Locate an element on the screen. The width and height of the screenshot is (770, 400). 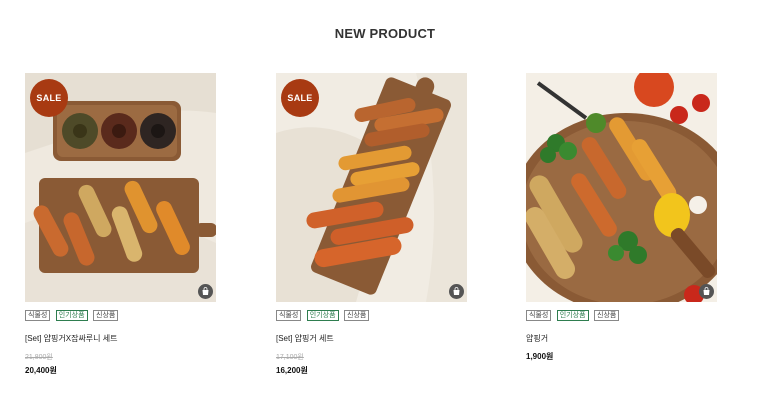
product-name: [Set] 얍핑거 세트 is located at coordinates (371, 338).